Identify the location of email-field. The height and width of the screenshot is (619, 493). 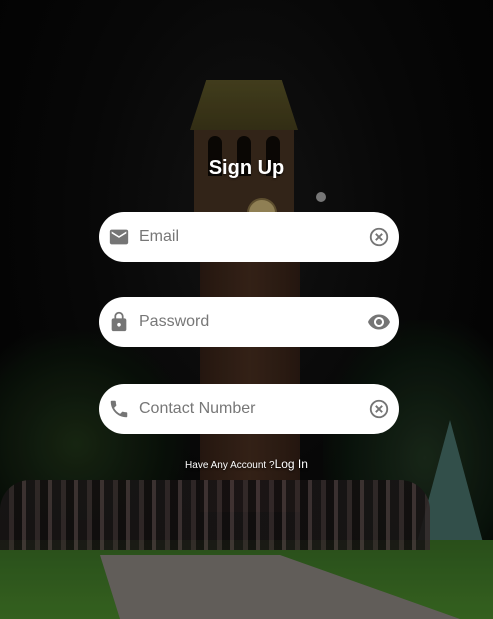
(249, 237).